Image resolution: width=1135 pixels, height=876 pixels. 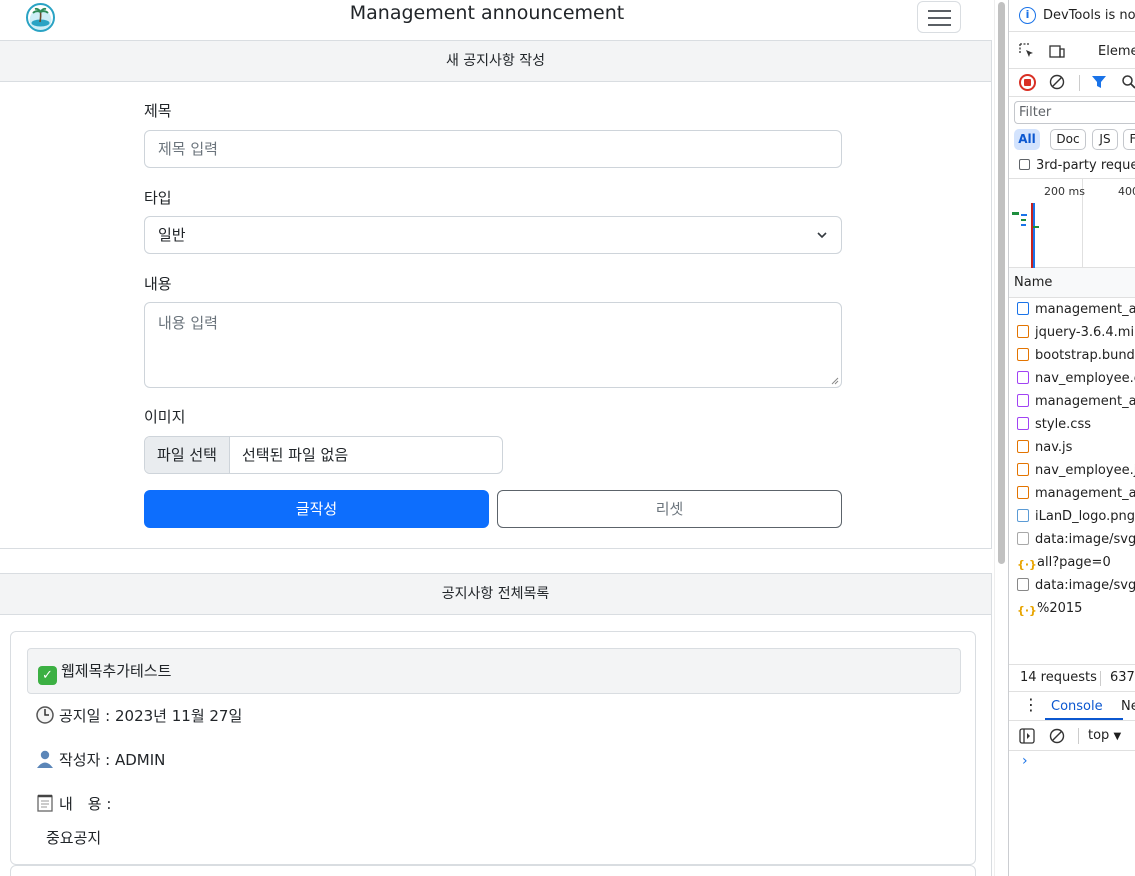 What do you see at coordinates (1023, 538) in the screenshot?
I see `data-file-icon` at bounding box center [1023, 538].